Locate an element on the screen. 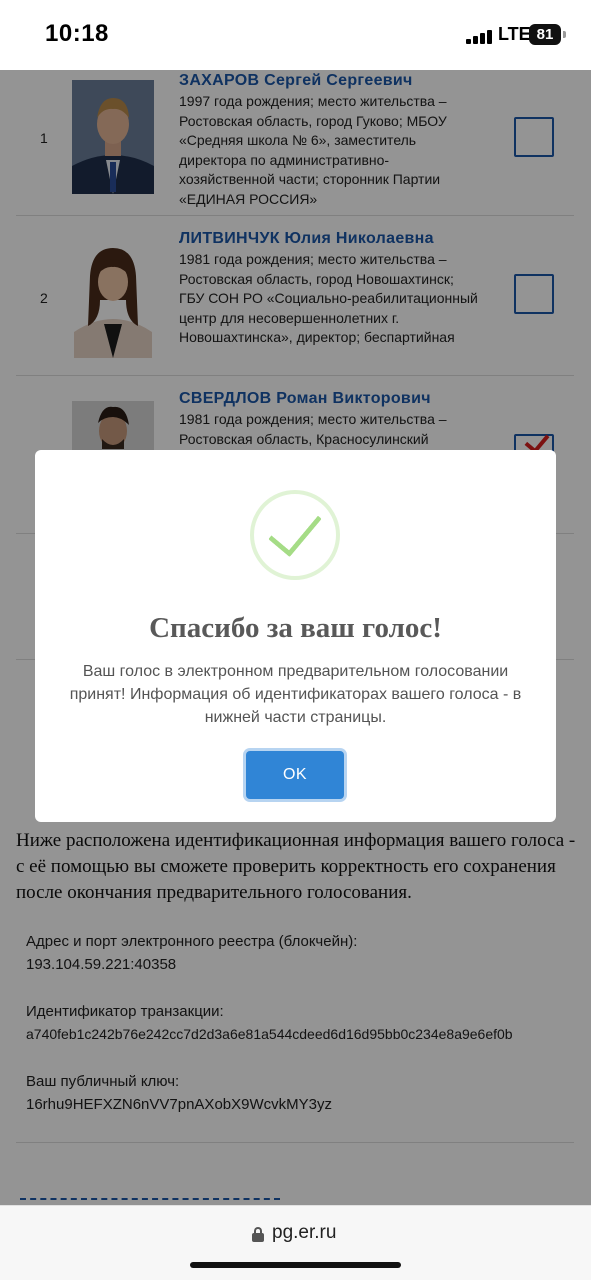 This screenshot has width=591, height=1280. dialog-title: Спасибо за ваш голос! is located at coordinates (295, 628).